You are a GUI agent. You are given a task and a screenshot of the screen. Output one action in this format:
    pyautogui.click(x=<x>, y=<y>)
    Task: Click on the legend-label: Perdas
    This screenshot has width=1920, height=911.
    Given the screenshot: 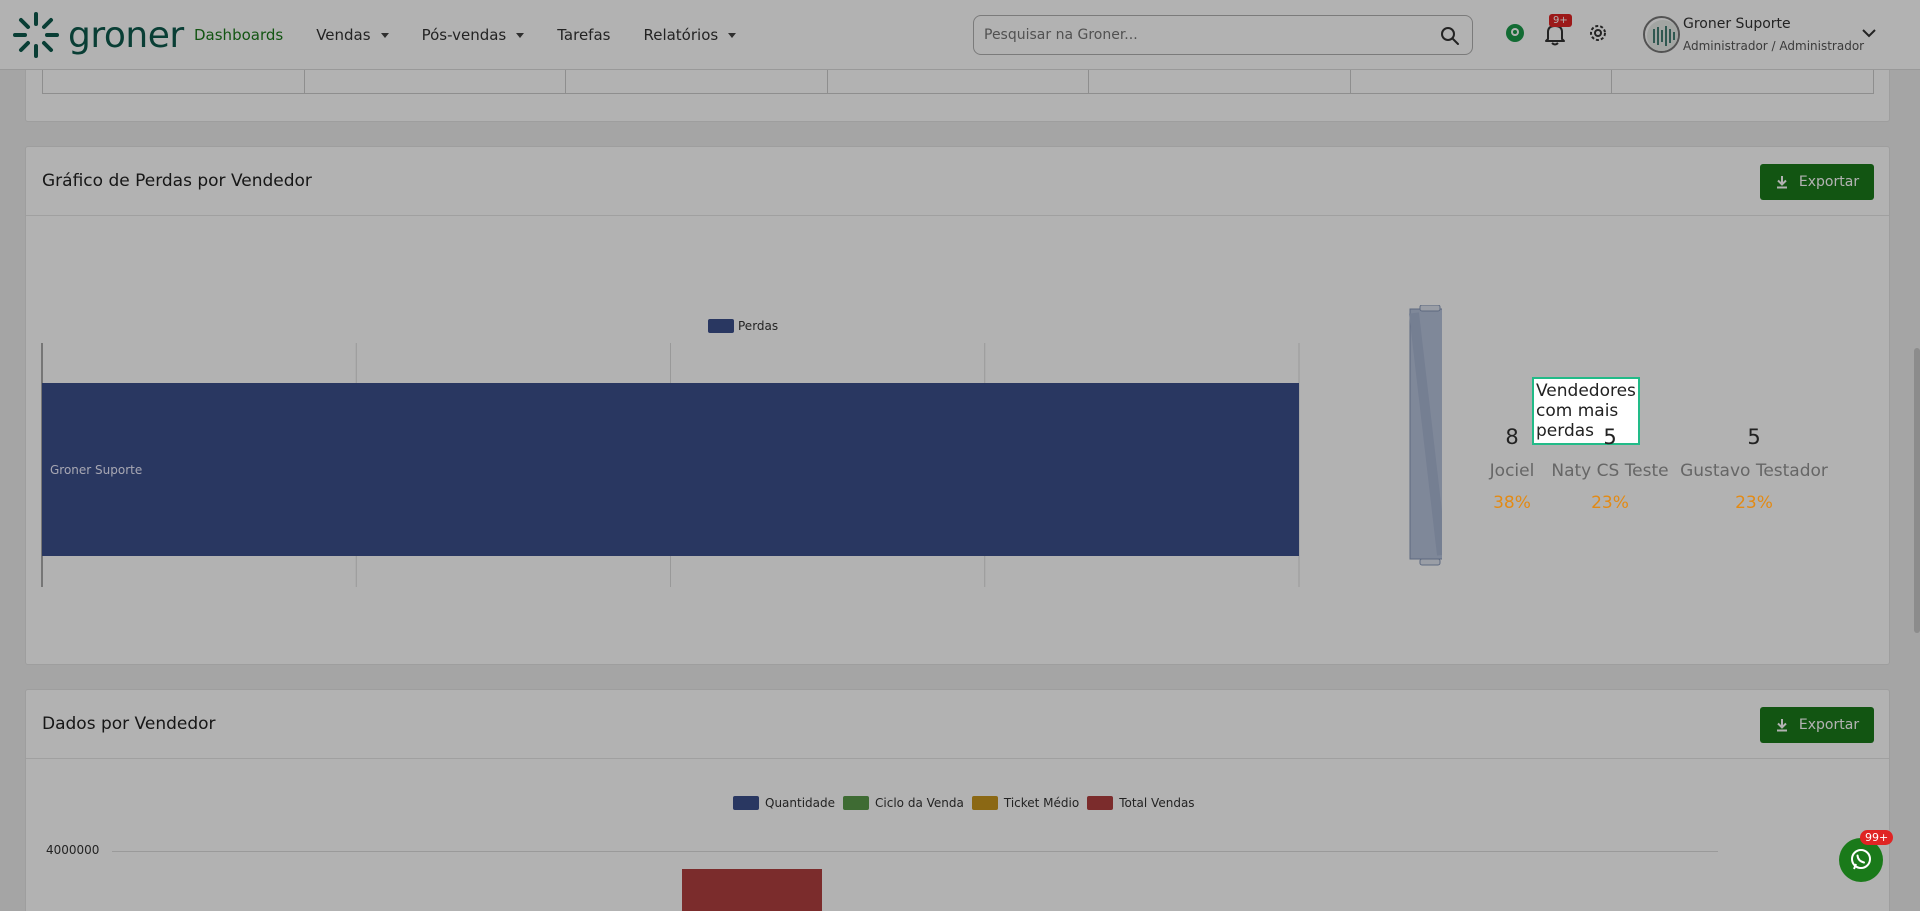 What is the action you would take?
    pyautogui.click(x=758, y=326)
    